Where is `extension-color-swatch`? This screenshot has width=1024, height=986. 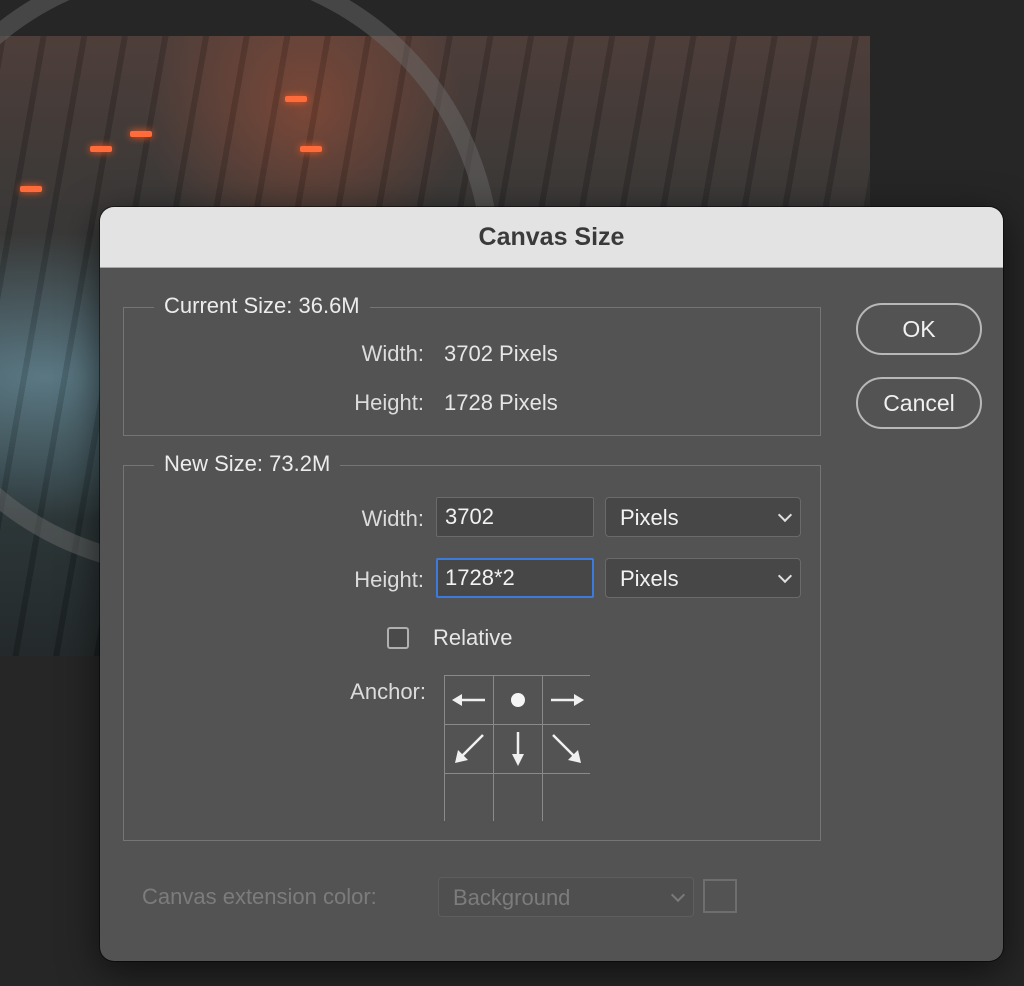 extension-color-swatch is located at coordinates (720, 896).